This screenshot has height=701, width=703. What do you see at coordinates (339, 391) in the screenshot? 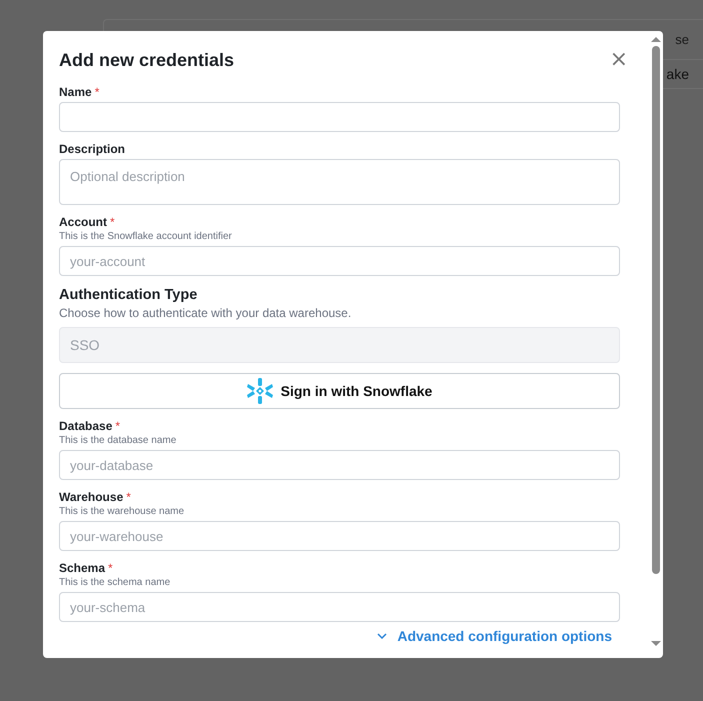
I see `sign-in-button: Sign in with Snowflake` at bounding box center [339, 391].